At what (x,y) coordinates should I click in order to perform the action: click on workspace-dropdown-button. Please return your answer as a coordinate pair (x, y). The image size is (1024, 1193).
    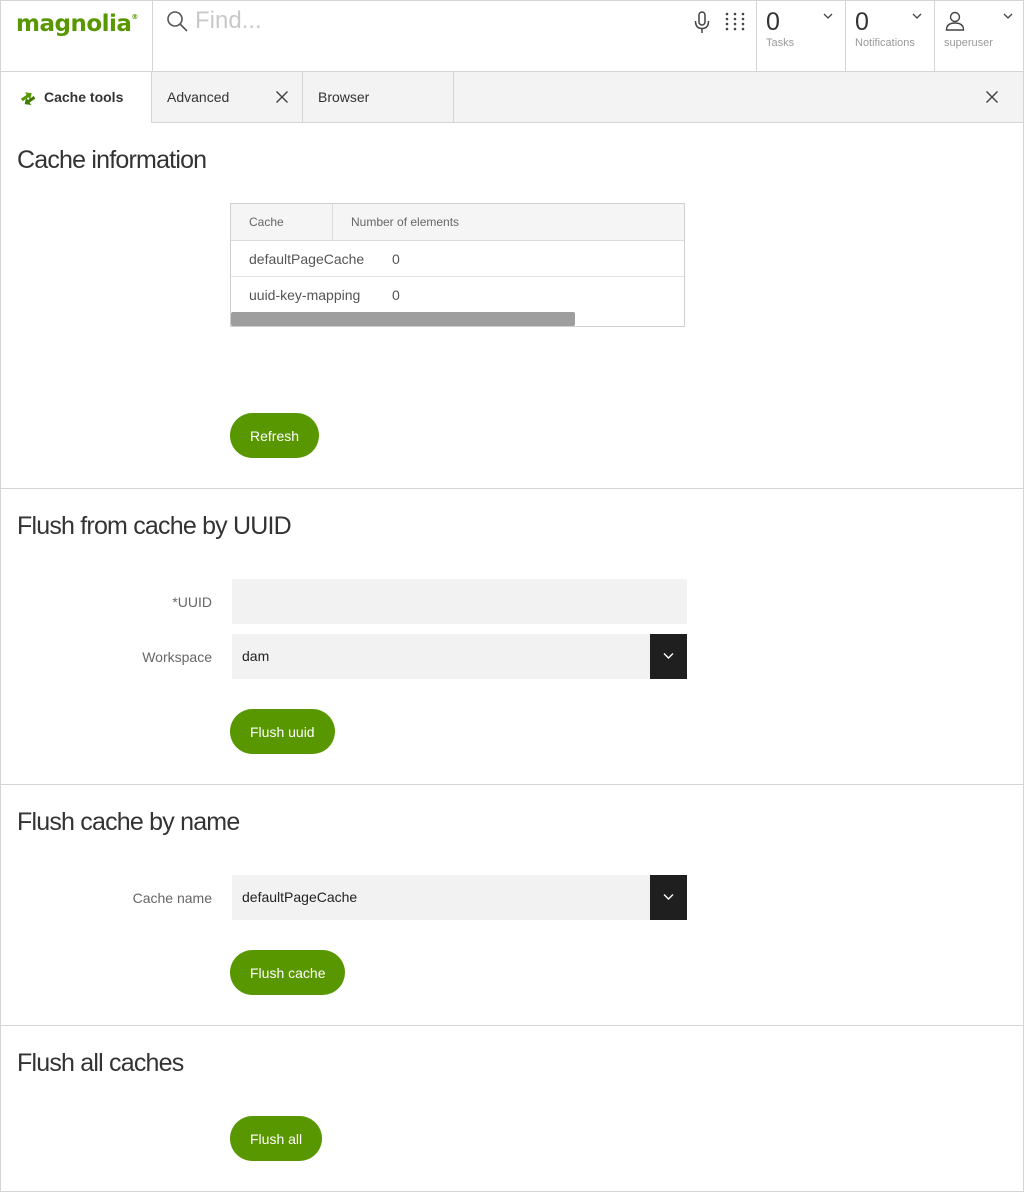
    Looking at the image, I should click on (668, 656).